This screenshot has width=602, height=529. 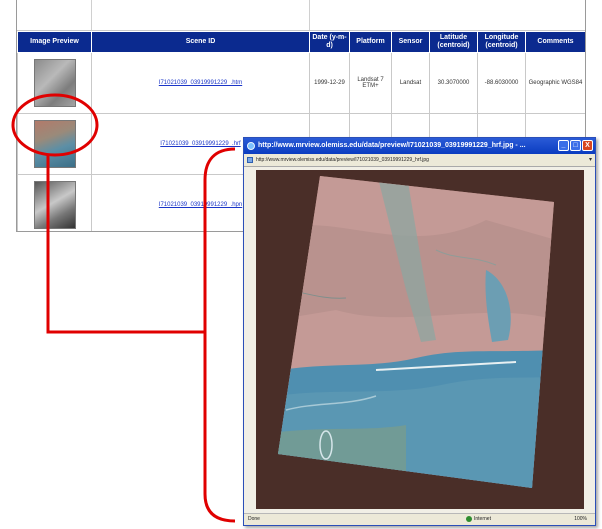 What do you see at coordinates (555, 83) in the screenshot?
I see `comments-cell: Geographic WGS84` at bounding box center [555, 83].